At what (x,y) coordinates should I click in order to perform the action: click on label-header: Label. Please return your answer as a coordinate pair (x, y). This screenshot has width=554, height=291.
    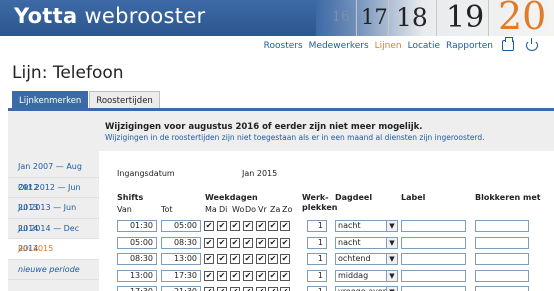
    Looking at the image, I should click on (413, 197).